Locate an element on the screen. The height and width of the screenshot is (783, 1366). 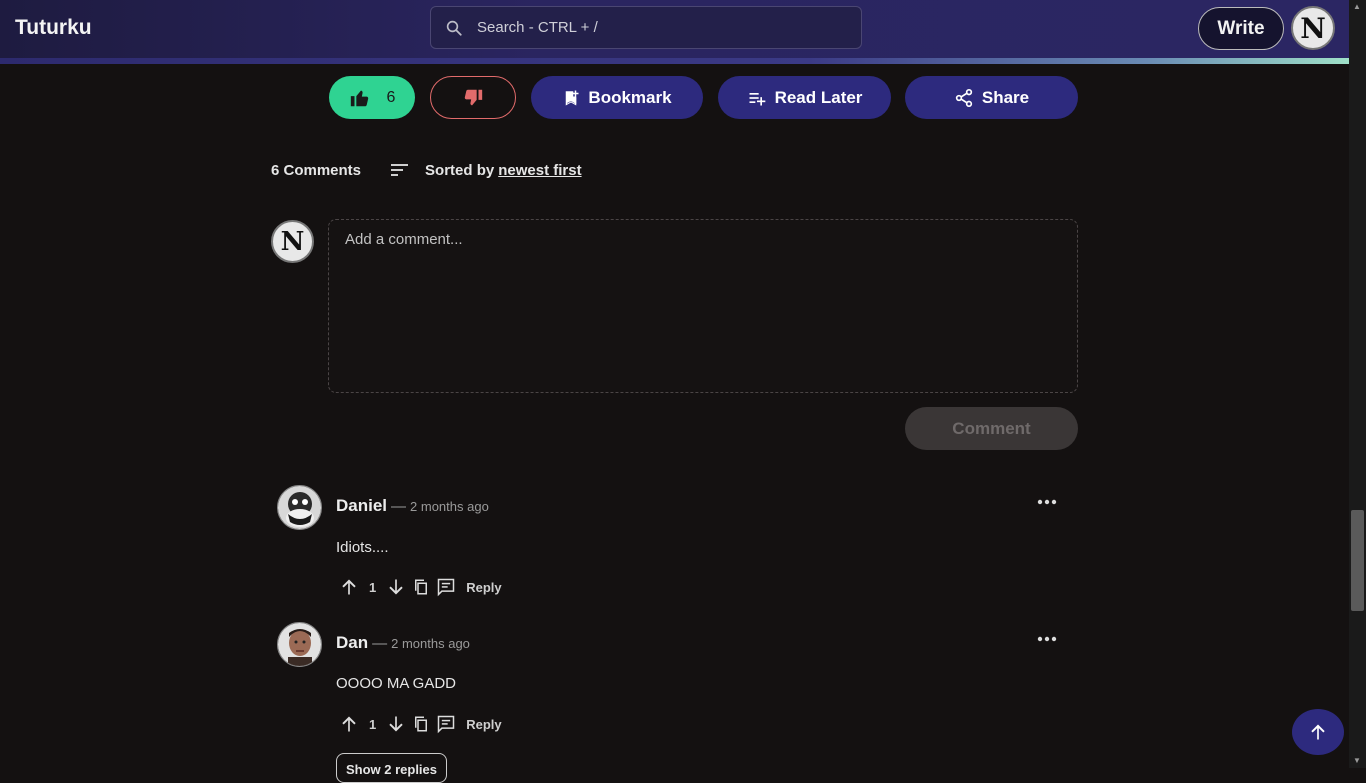
search-icon is located at coordinates (454, 28).